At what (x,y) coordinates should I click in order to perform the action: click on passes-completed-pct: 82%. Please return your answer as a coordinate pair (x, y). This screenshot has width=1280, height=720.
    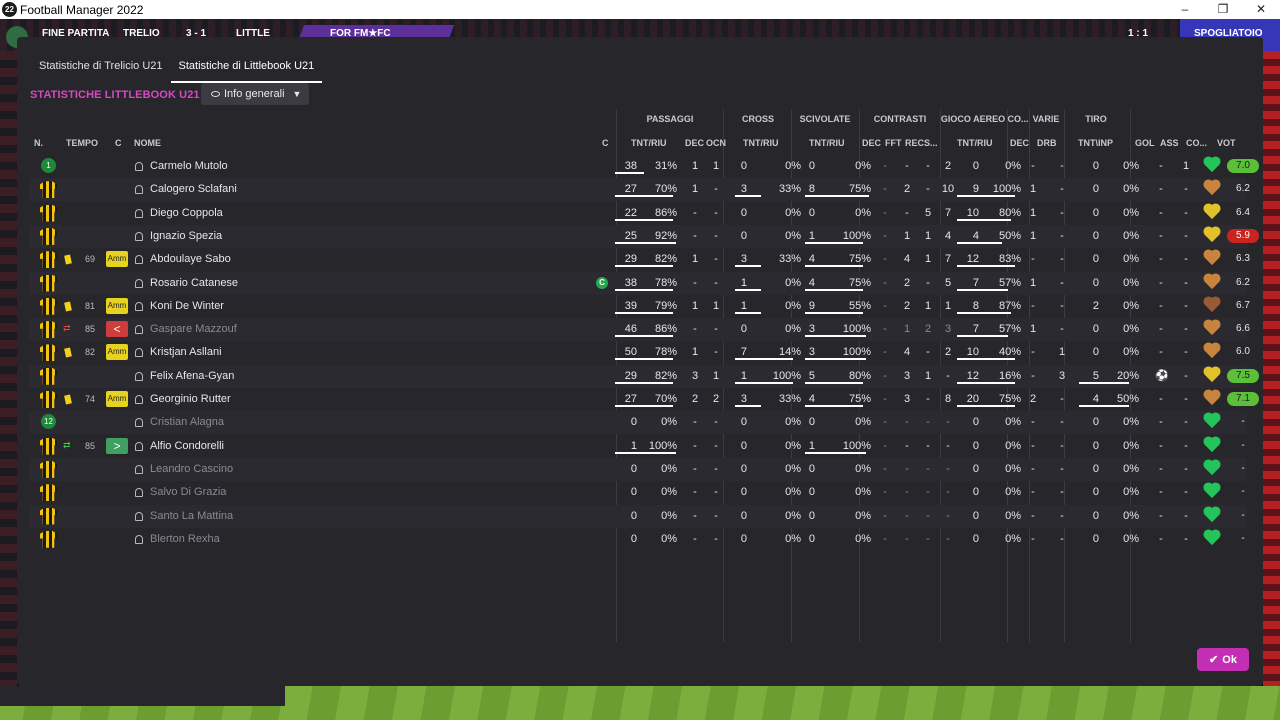
    Looking at the image, I should click on (665, 259).